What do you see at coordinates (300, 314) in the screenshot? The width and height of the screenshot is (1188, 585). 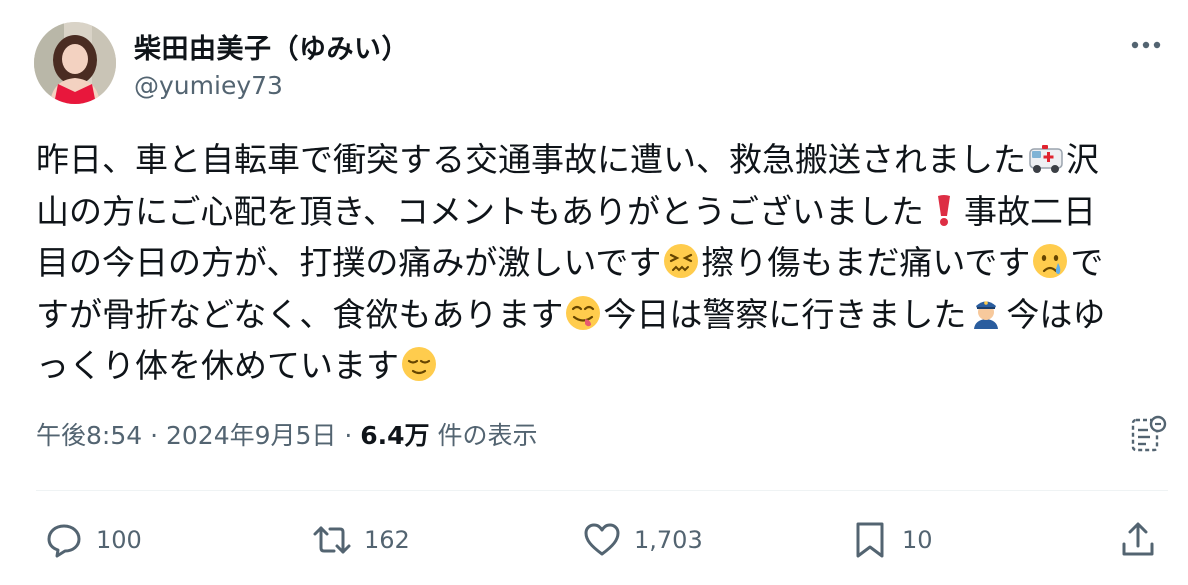 I see `tweet-text-segment: すが骨折などなく、食欲もあります` at bounding box center [300, 314].